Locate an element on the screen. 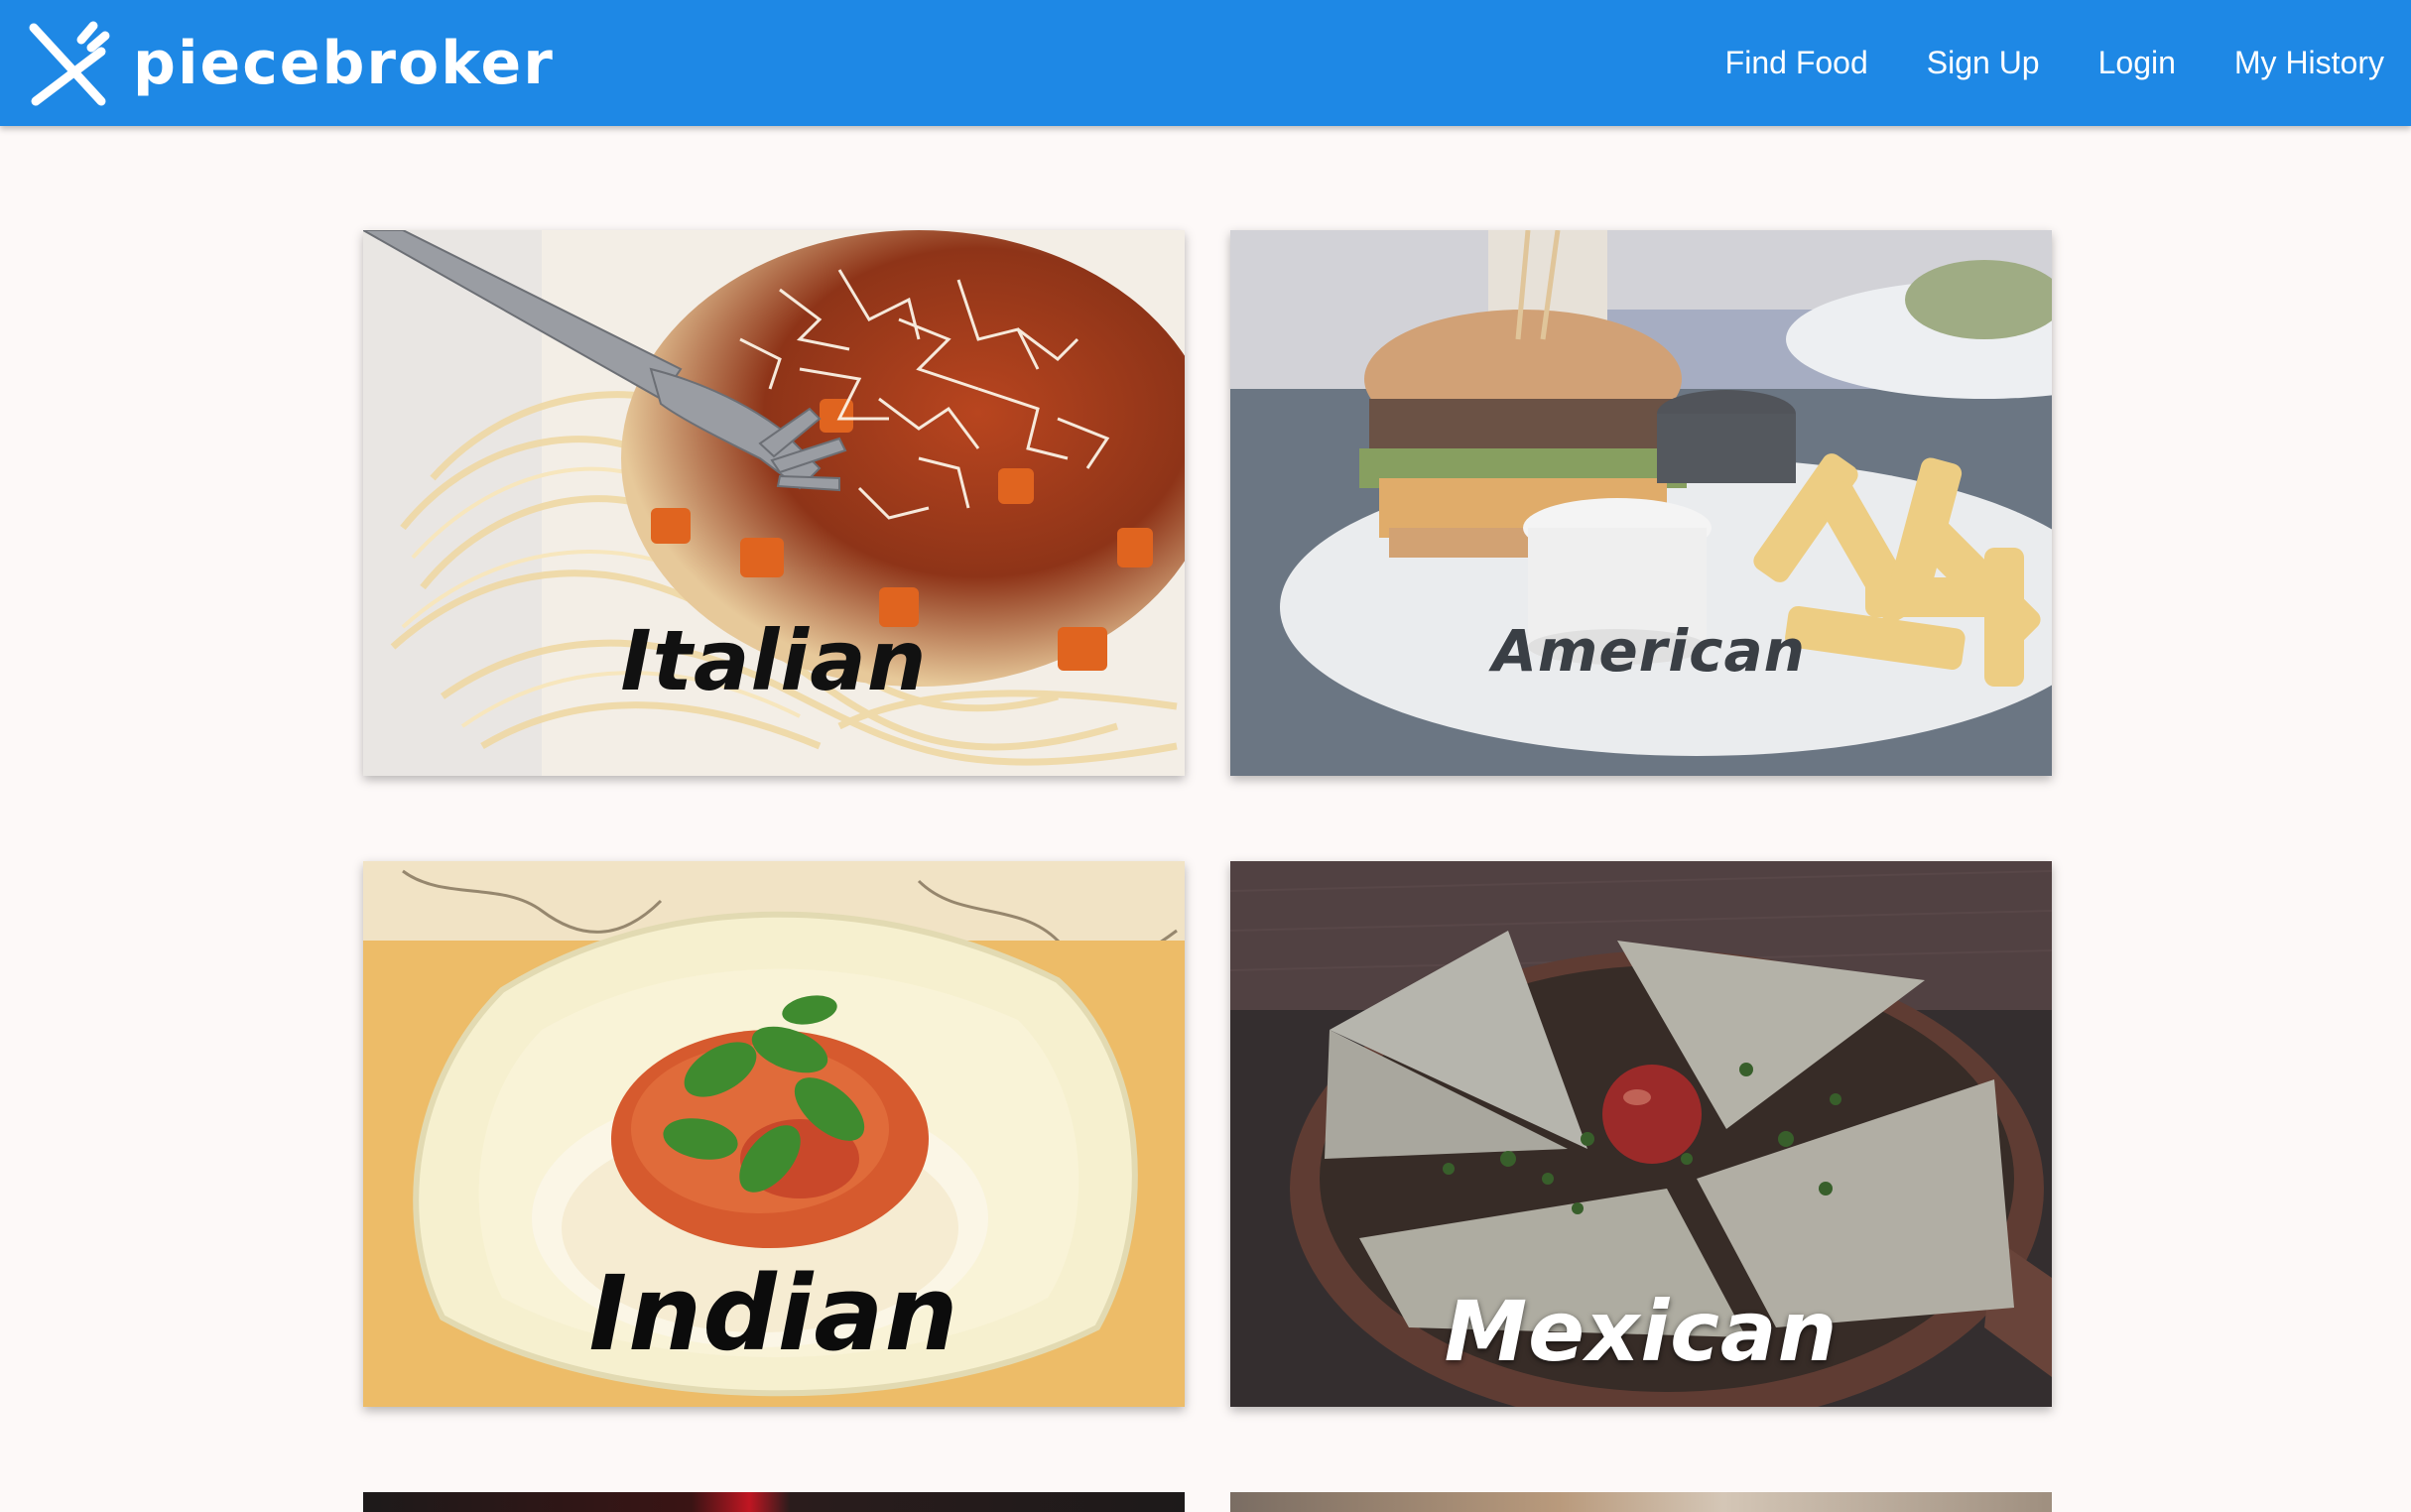 Image resolution: width=2411 pixels, height=1512 pixels. cuisine-card-italian: Italian is located at coordinates (774, 503).